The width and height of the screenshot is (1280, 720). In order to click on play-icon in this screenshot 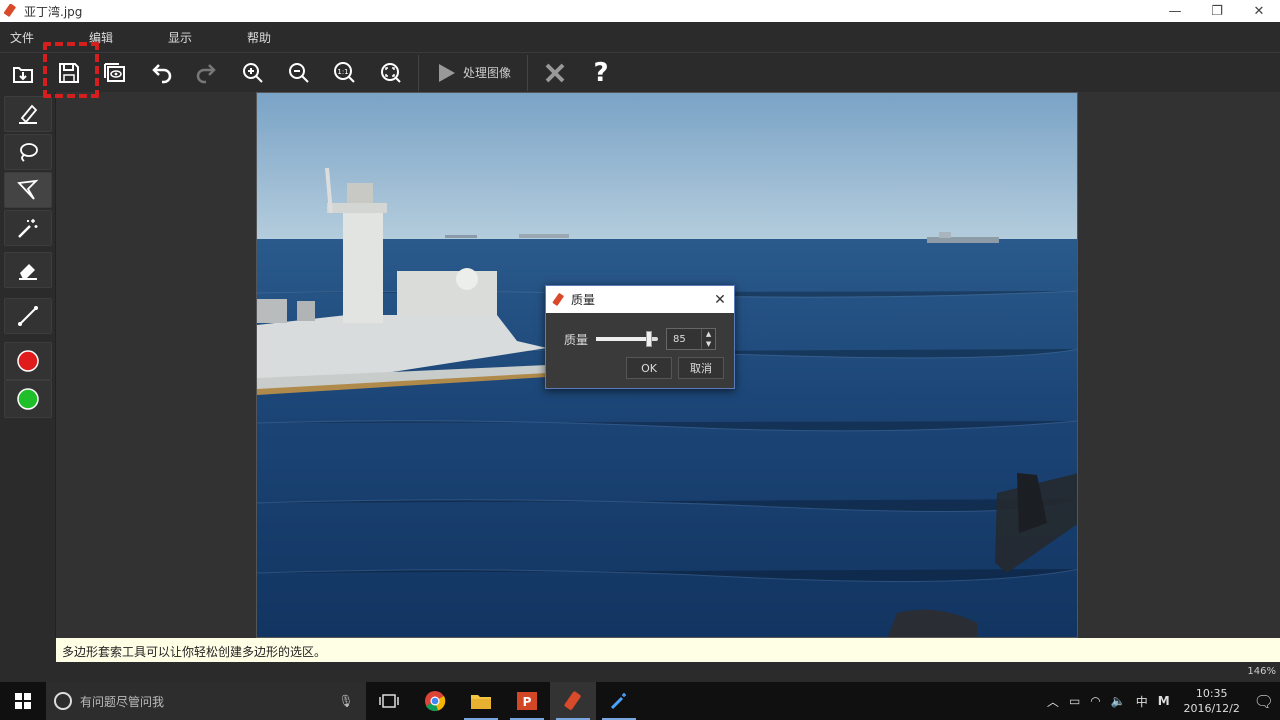, I will do `click(447, 72)`.